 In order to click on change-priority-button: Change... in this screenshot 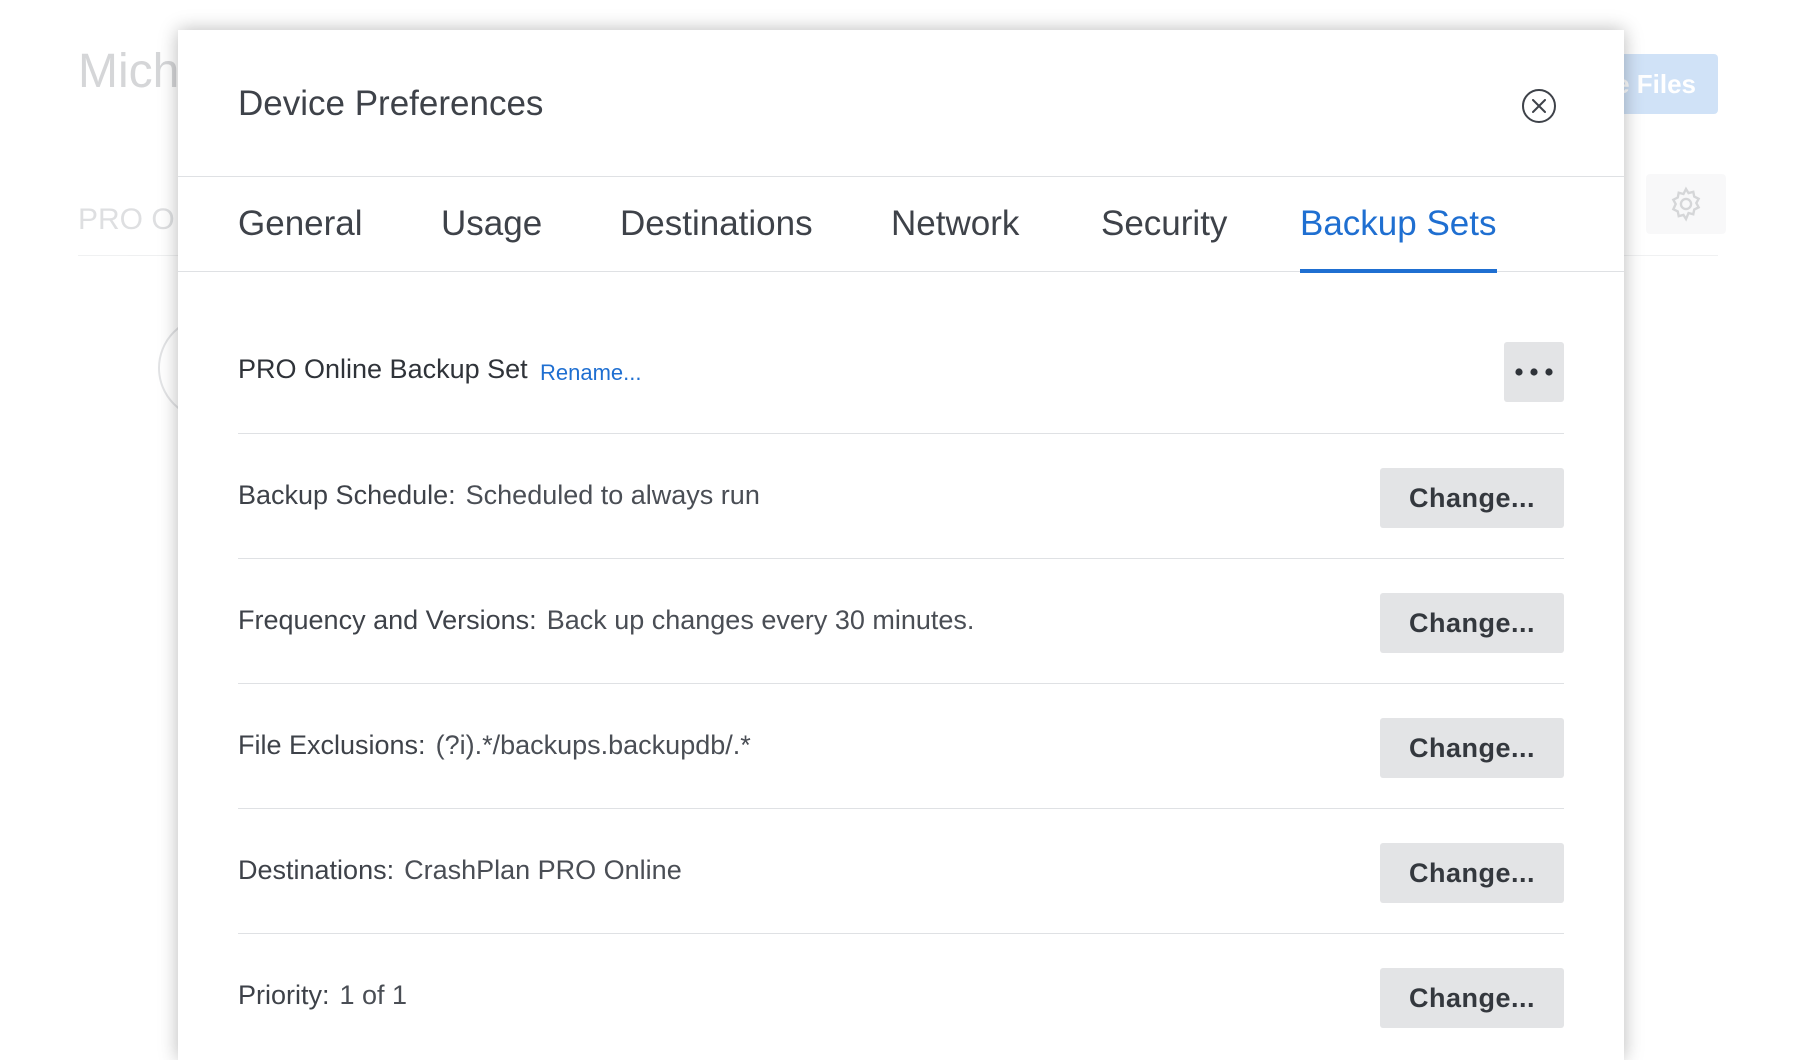, I will do `click(1472, 998)`.